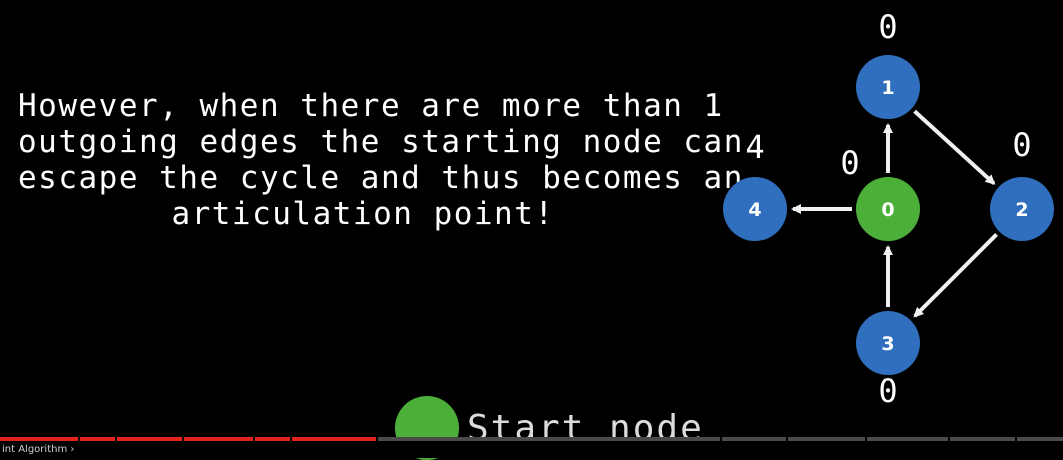  Describe the element at coordinates (888, 63) in the screenshot. I see `node-1: 10` at that location.